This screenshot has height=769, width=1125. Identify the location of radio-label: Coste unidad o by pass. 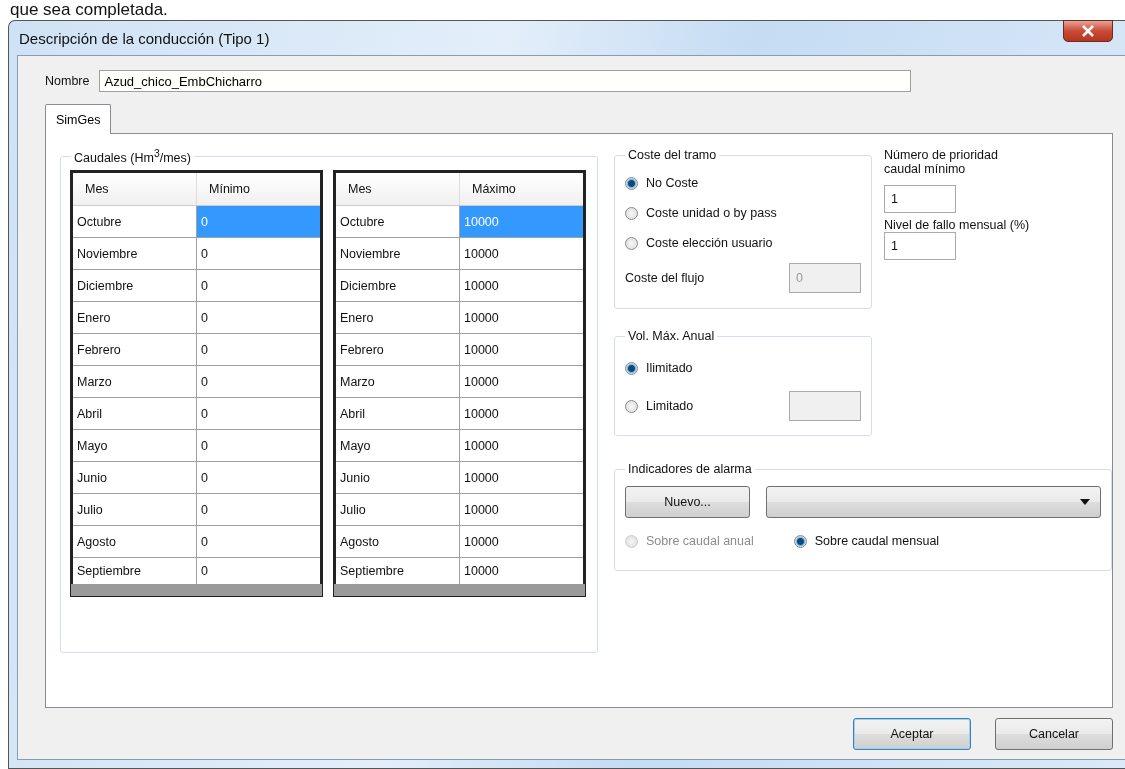
(711, 213).